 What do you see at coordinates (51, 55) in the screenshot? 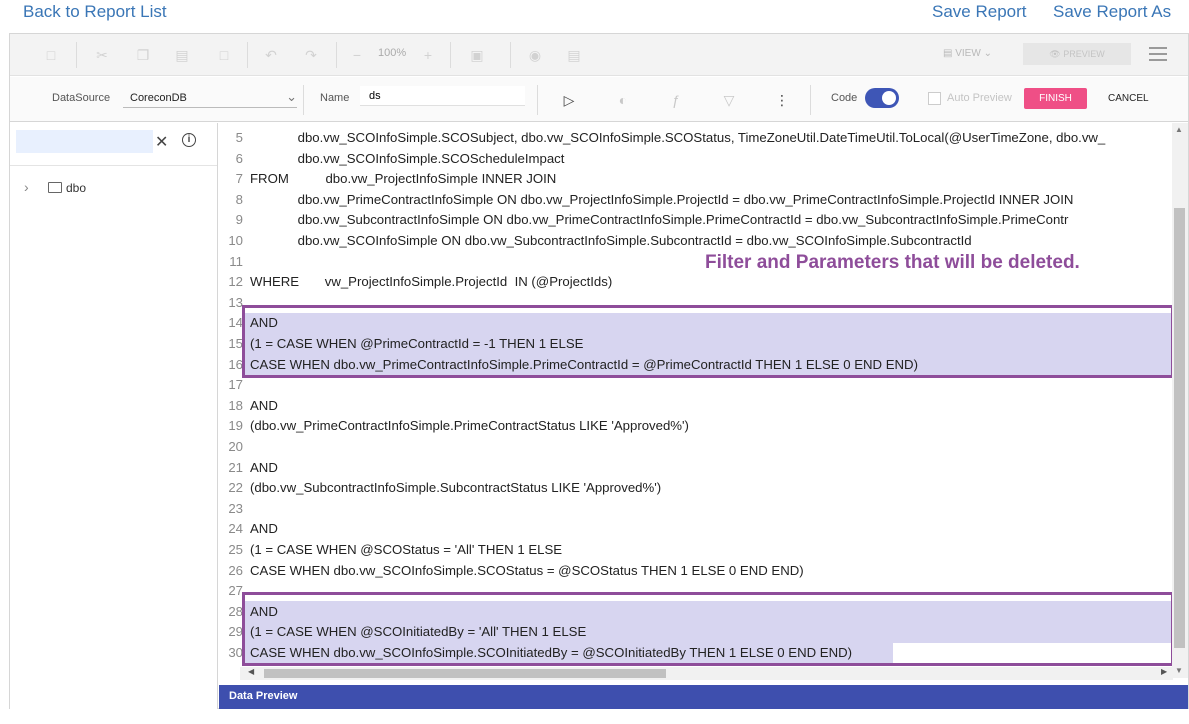
I see `new-file-icon: □` at bounding box center [51, 55].